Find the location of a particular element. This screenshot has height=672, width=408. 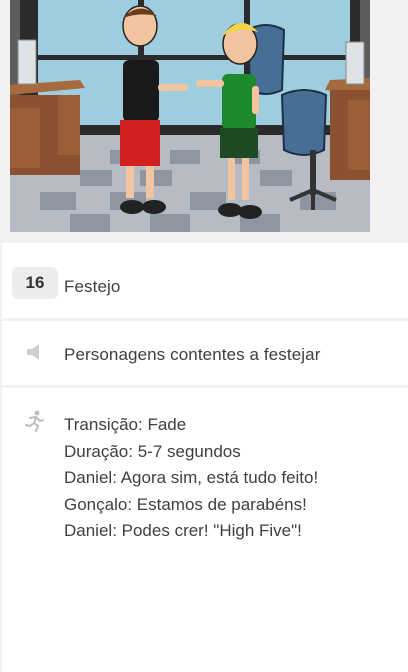

audio-description: Personagens contentes a festejar is located at coordinates (192, 354).